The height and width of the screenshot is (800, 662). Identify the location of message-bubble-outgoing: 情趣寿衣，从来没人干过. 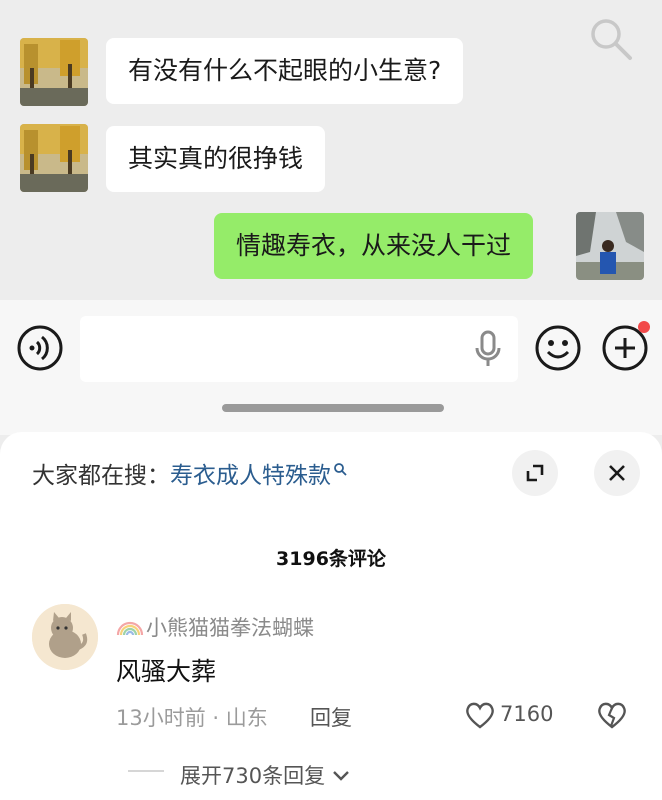
(374, 246).